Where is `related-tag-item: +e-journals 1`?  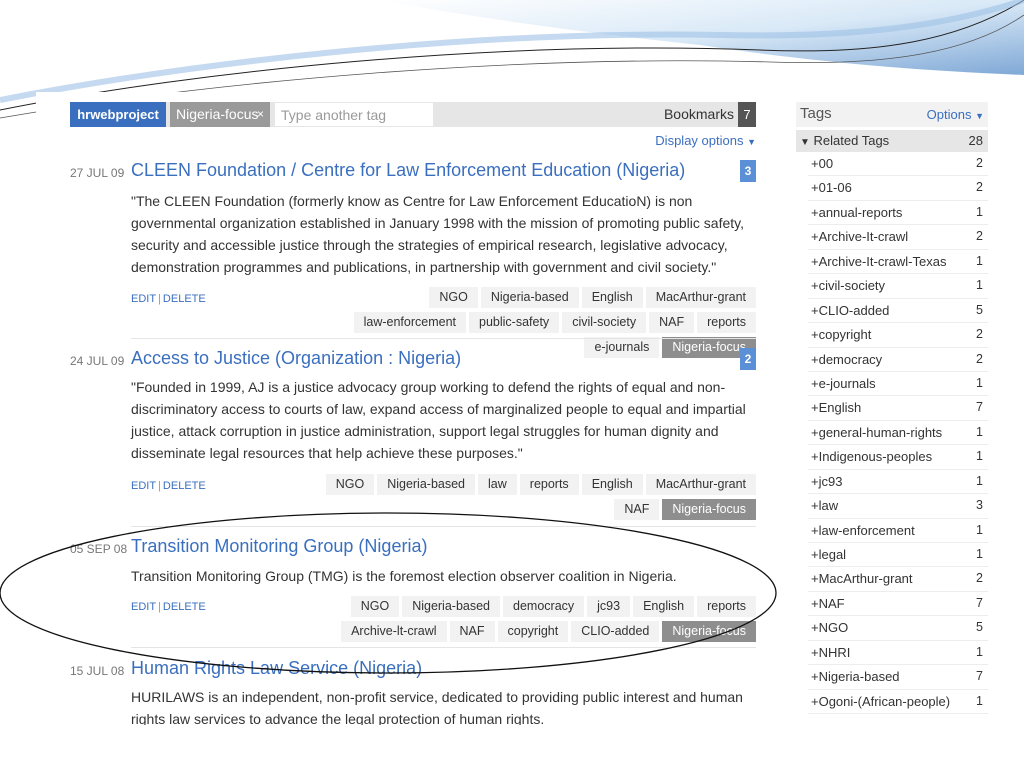 related-tag-item: +e-journals 1 is located at coordinates (898, 384).